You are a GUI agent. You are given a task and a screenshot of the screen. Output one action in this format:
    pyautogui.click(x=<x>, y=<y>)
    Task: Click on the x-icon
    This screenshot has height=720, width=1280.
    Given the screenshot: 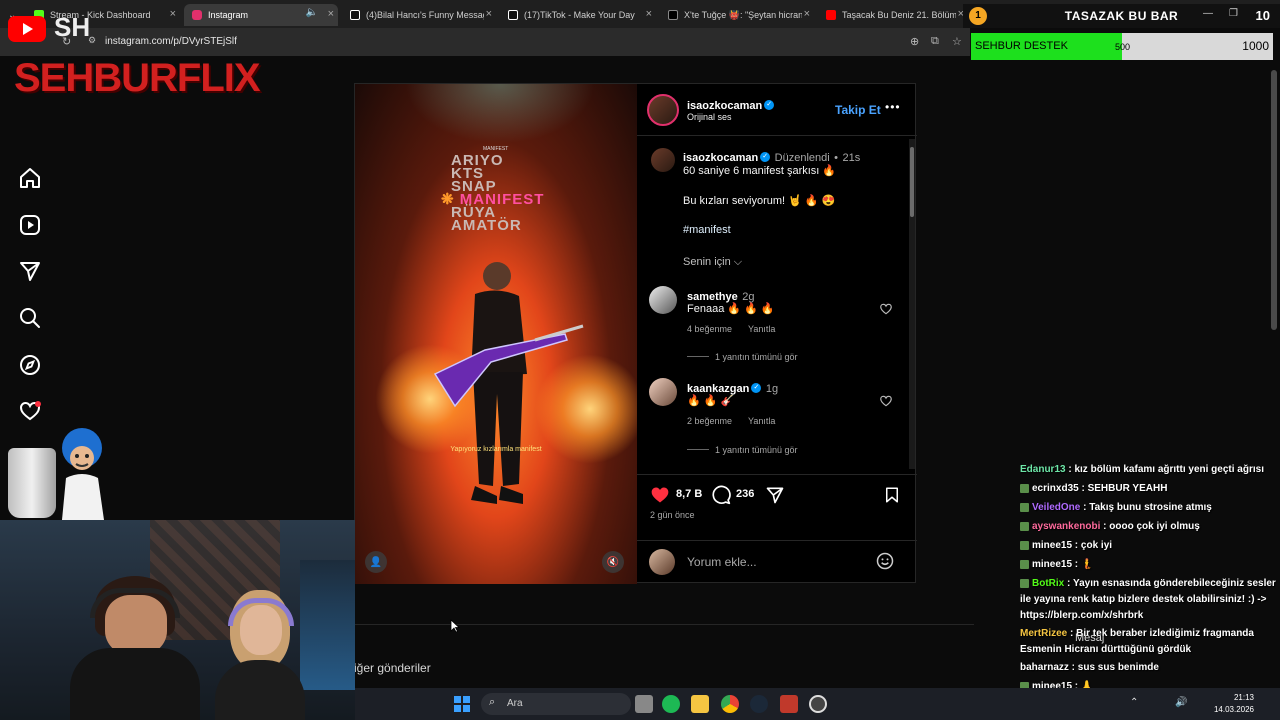 What is the action you would take?
    pyautogui.click(x=673, y=15)
    